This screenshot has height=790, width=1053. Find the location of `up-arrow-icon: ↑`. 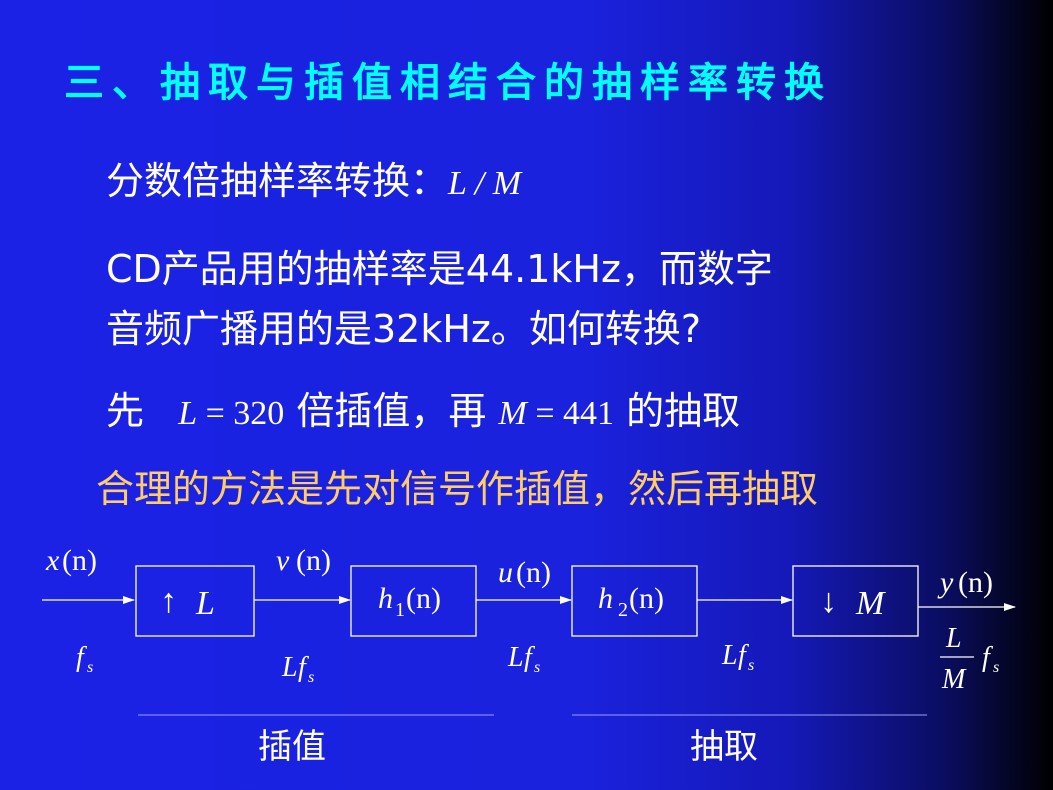

up-arrow-icon: ↑ is located at coordinates (168, 601).